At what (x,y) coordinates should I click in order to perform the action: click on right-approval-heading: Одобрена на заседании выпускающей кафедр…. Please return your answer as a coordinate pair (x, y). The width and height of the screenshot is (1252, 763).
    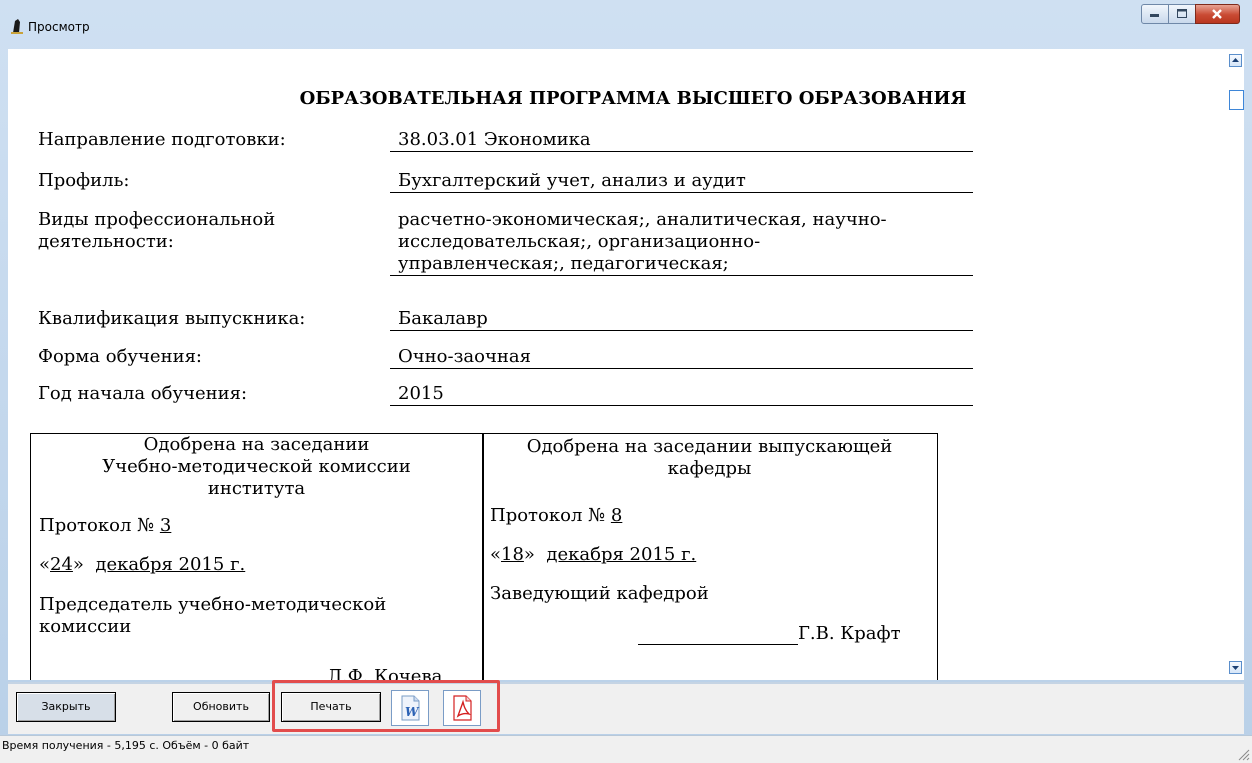
    Looking at the image, I should click on (709, 458).